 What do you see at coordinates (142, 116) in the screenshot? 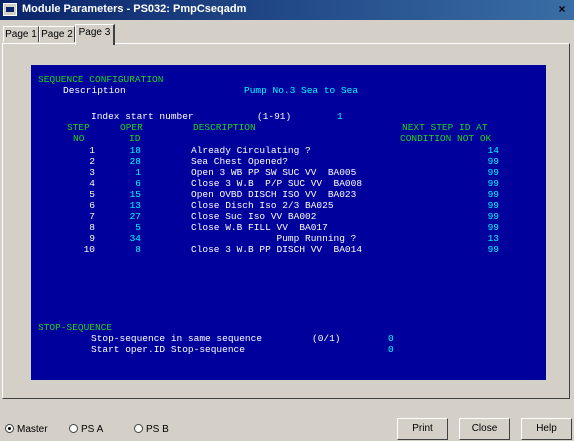
I see `index-label: Index start number` at bounding box center [142, 116].